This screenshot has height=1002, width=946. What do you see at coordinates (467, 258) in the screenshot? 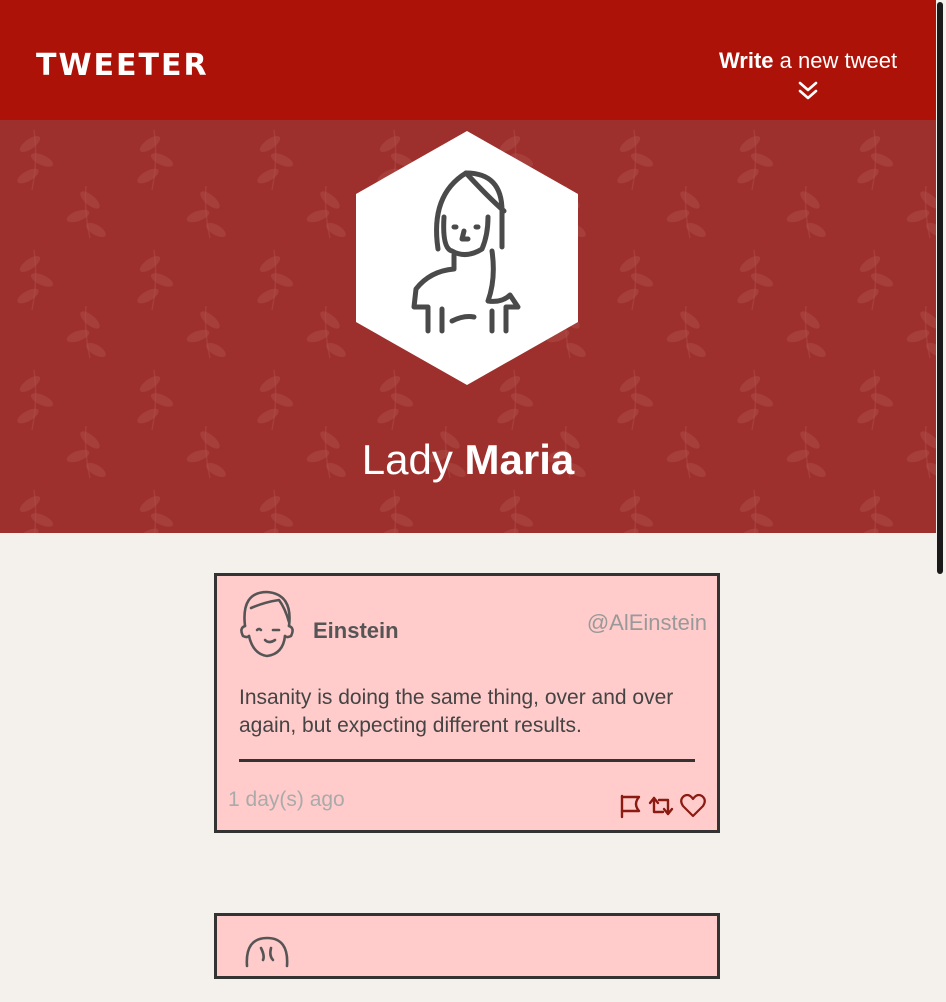
I see `profile-avatar` at bounding box center [467, 258].